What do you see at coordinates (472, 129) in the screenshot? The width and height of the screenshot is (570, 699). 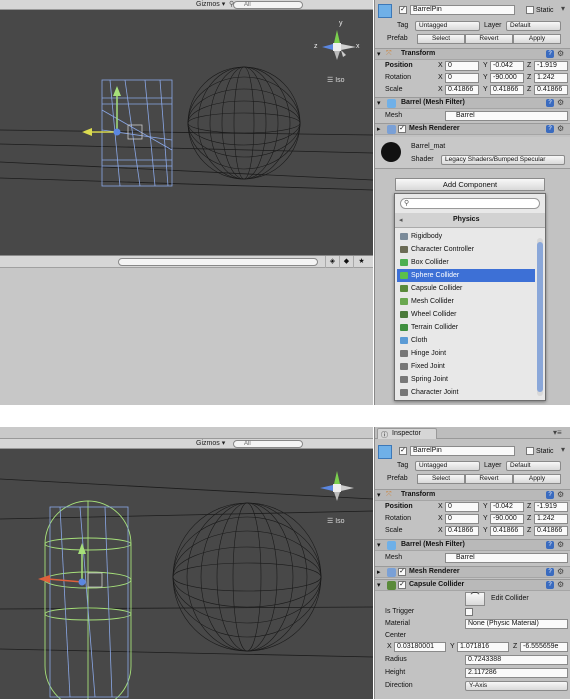 I see `mesh-renderer-header: ▸ ✓ Mesh Renderer ? ⚙` at bounding box center [472, 129].